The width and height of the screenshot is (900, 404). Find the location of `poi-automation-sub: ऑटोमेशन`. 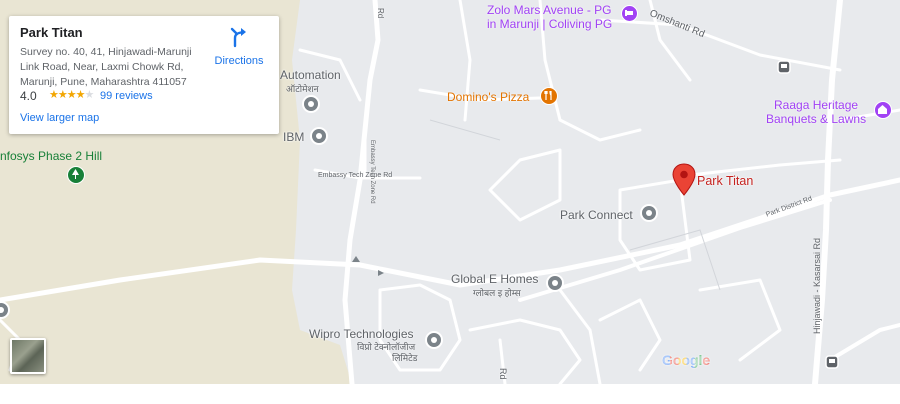

poi-automation-sub: ऑटोमेशन is located at coordinates (302, 89).